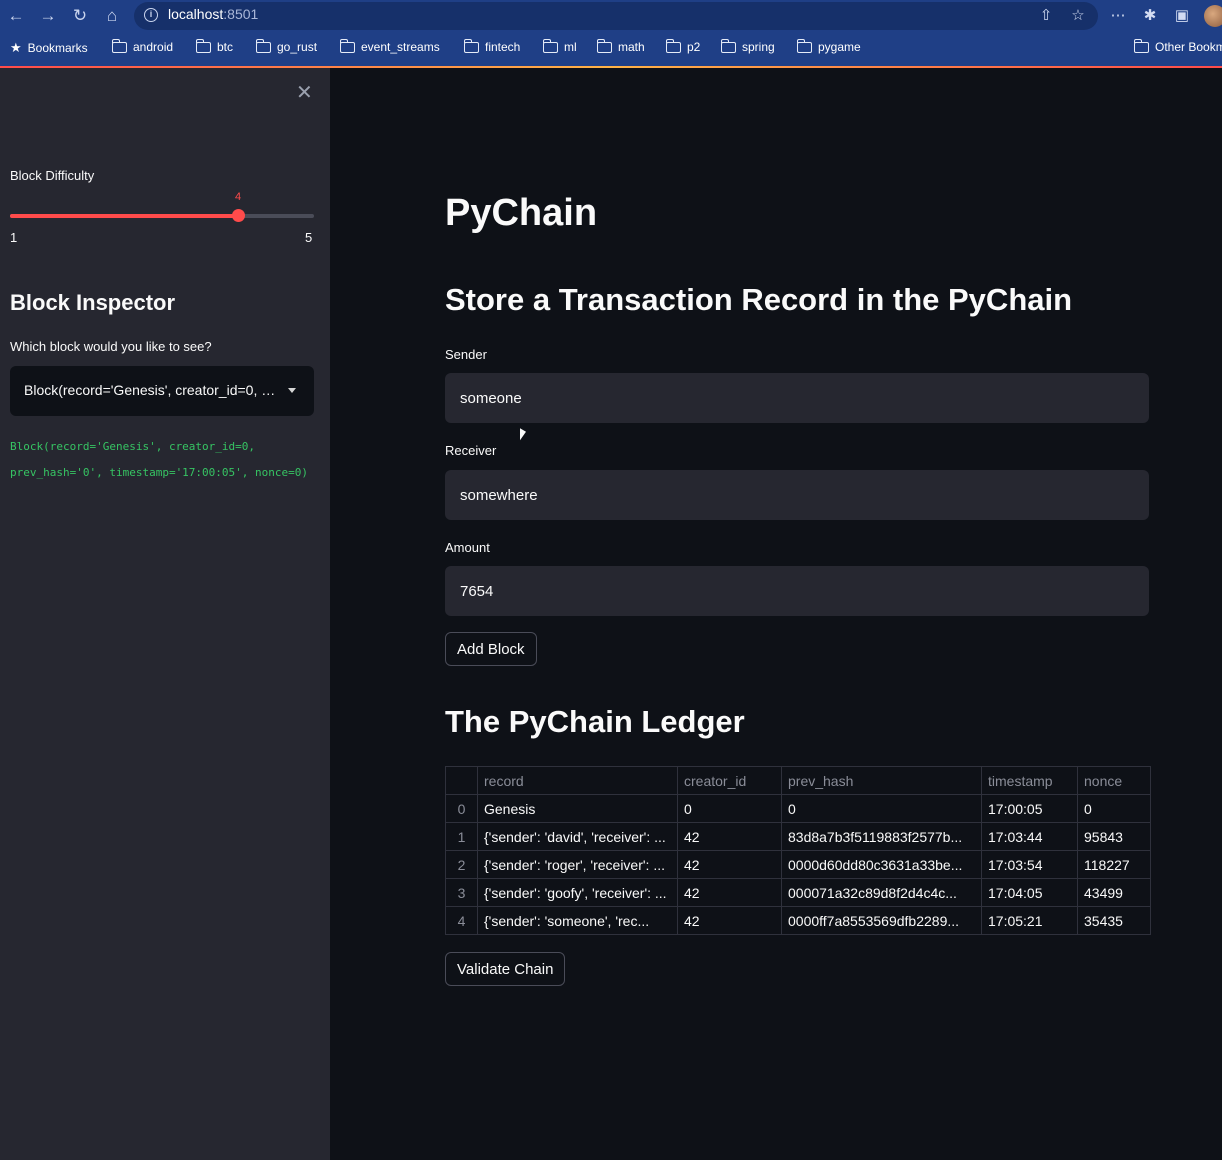  What do you see at coordinates (1118, 16) in the screenshot?
I see `more-icon: ⋯` at bounding box center [1118, 16].